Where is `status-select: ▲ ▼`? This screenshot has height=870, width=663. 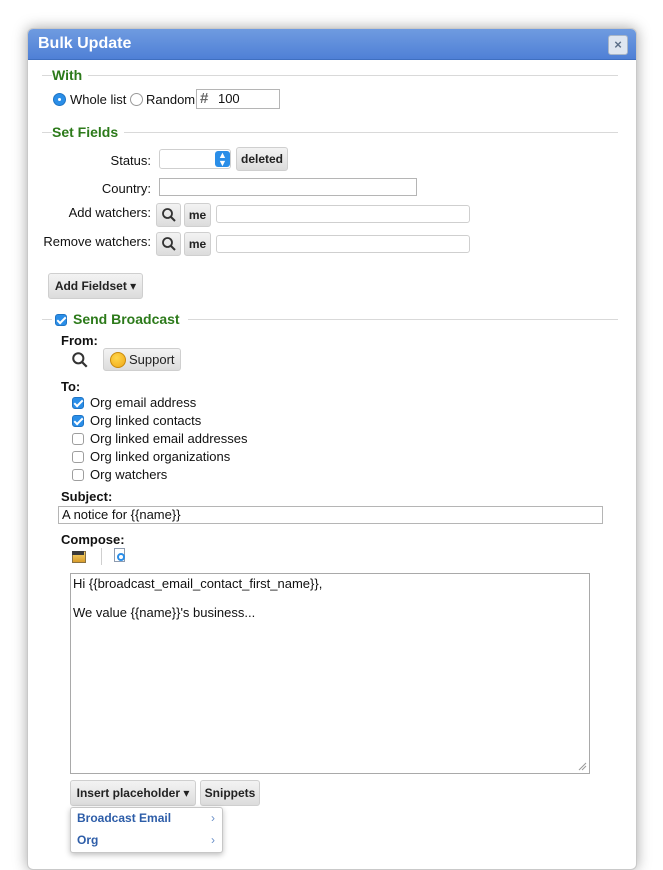
status-select: ▲ ▼ is located at coordinates (195, 159).